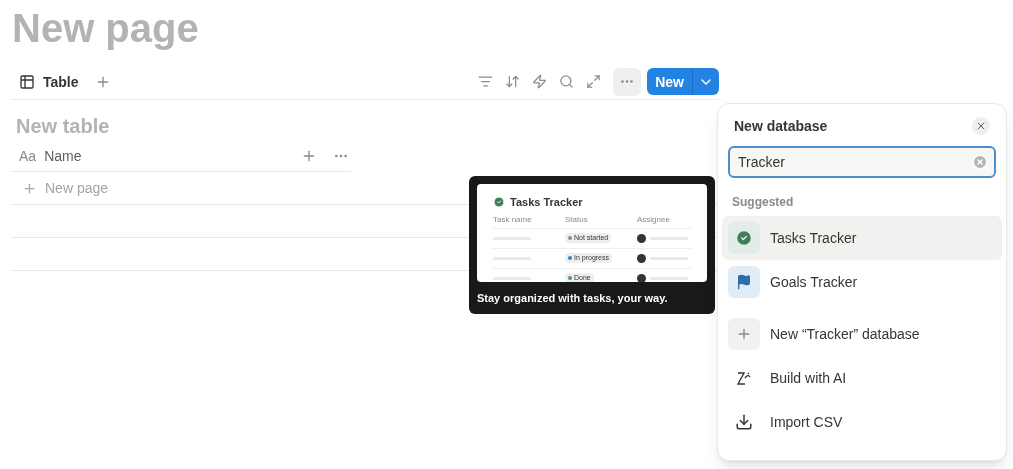 The image size is (1013, 469). Describe the element at coordinates (486, 81) in the screenshot. I see `filter-icon` at that location.